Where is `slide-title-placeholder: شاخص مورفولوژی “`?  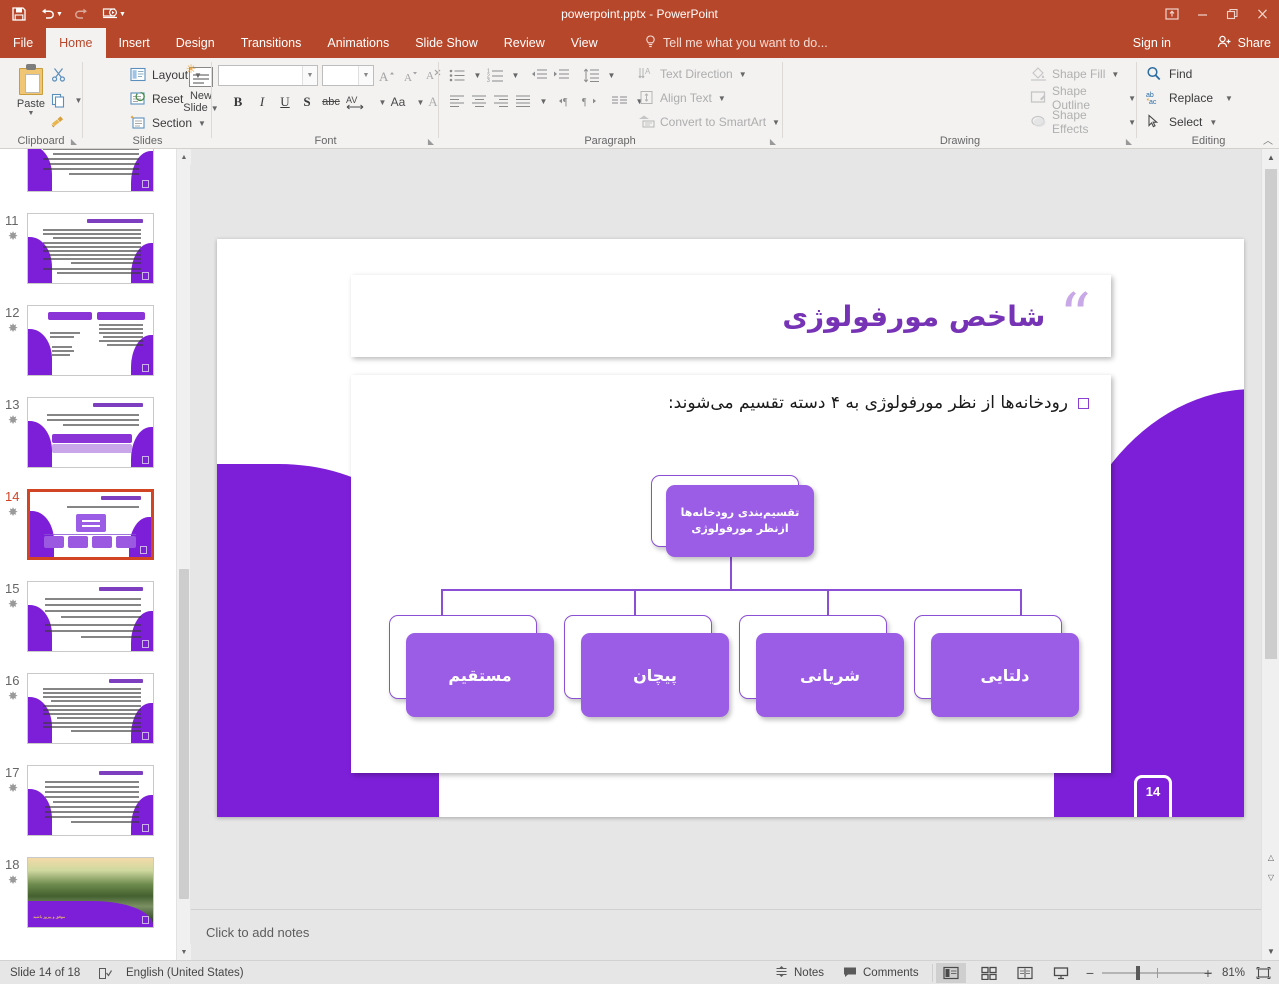
slide-title-placeholder: شاخص مورفولوژی “ is located at coordinates (731, 316).